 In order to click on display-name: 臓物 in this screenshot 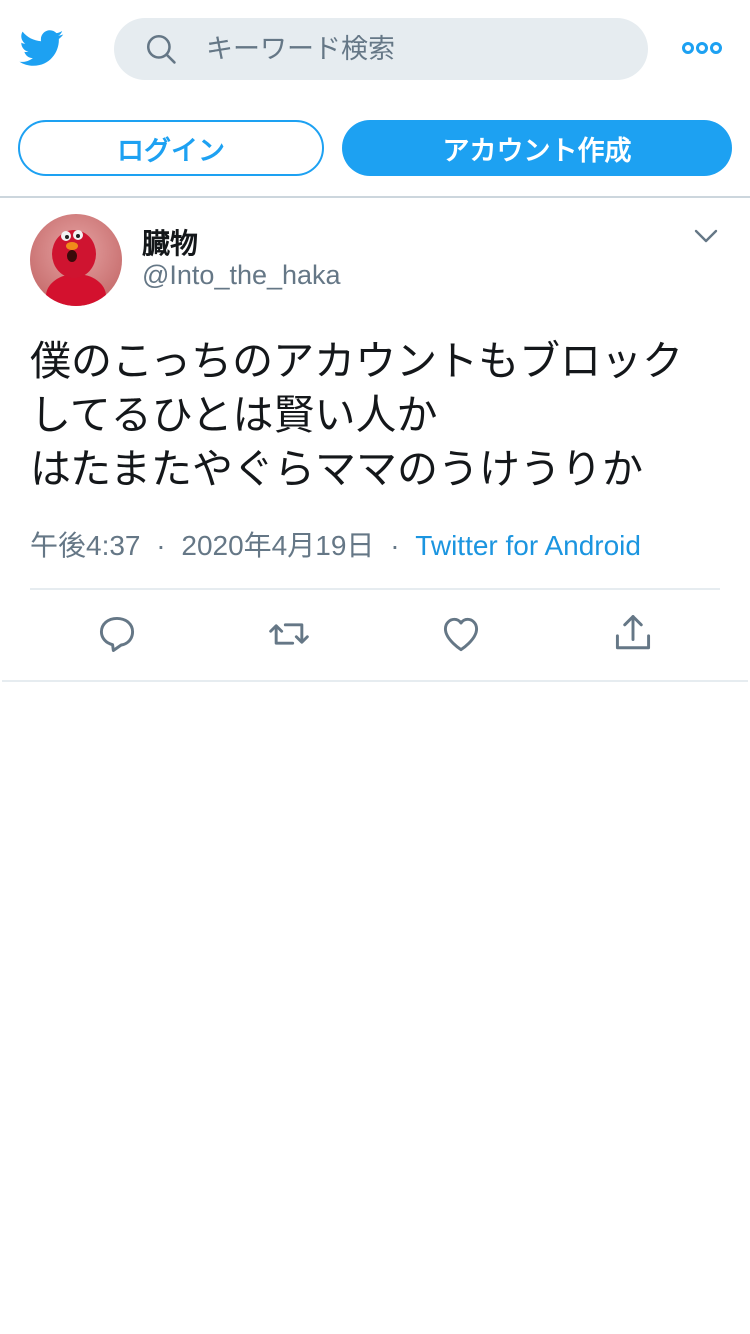, I will do `click(170, 242)`.